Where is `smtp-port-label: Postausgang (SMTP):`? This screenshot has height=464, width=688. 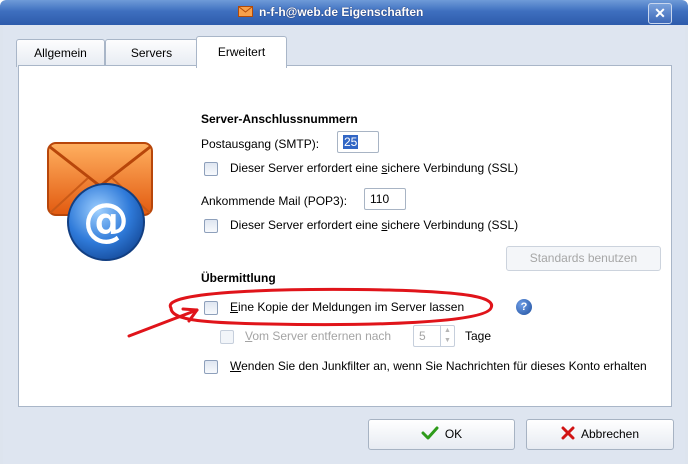 smtp-port-label: Postausgang (SMTP): is located at coordinates (260, 144).